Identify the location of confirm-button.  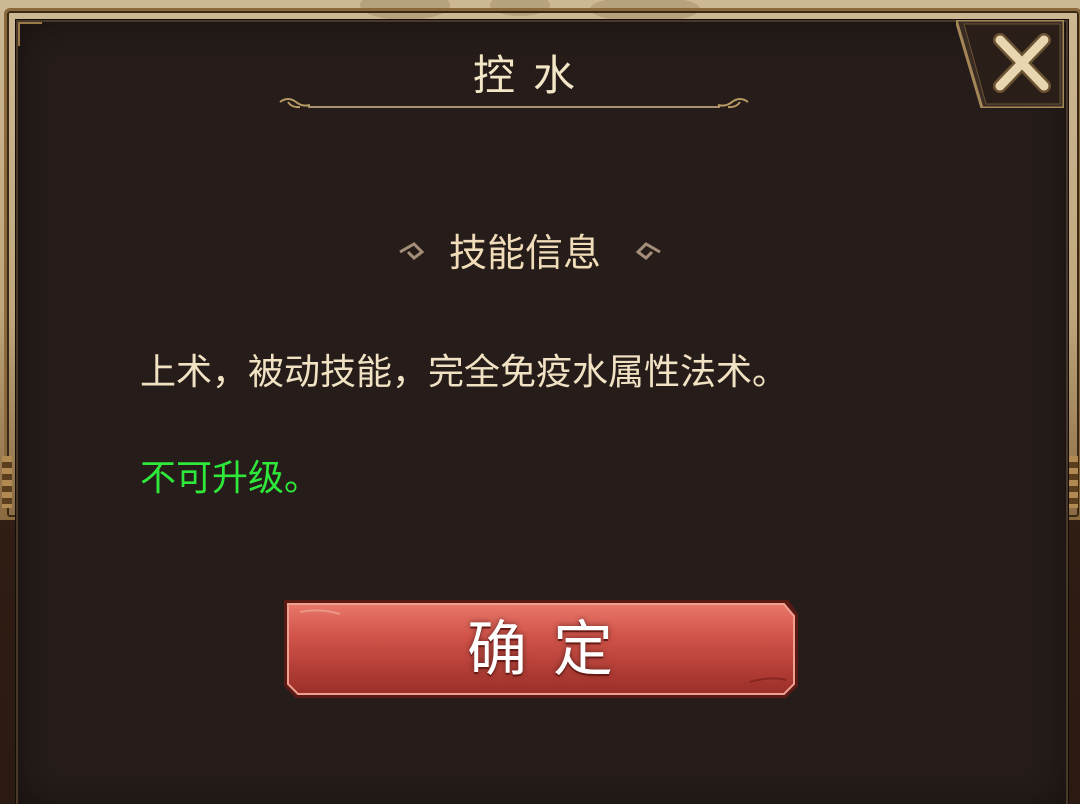
(540, 649).